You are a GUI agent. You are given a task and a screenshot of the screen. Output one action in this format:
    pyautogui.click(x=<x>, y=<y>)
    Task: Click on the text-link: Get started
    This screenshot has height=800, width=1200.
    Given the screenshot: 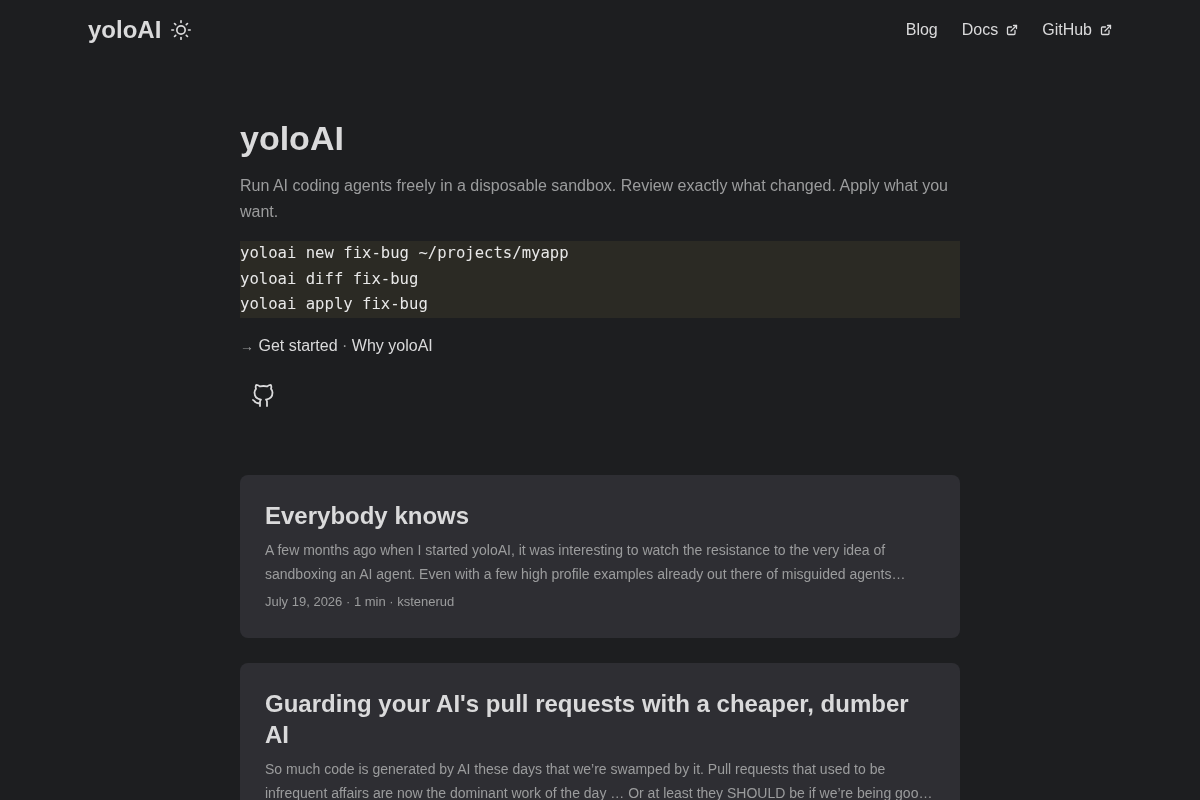 What is the action you would take?
    pyautogui.click(x=298, y=345)
    